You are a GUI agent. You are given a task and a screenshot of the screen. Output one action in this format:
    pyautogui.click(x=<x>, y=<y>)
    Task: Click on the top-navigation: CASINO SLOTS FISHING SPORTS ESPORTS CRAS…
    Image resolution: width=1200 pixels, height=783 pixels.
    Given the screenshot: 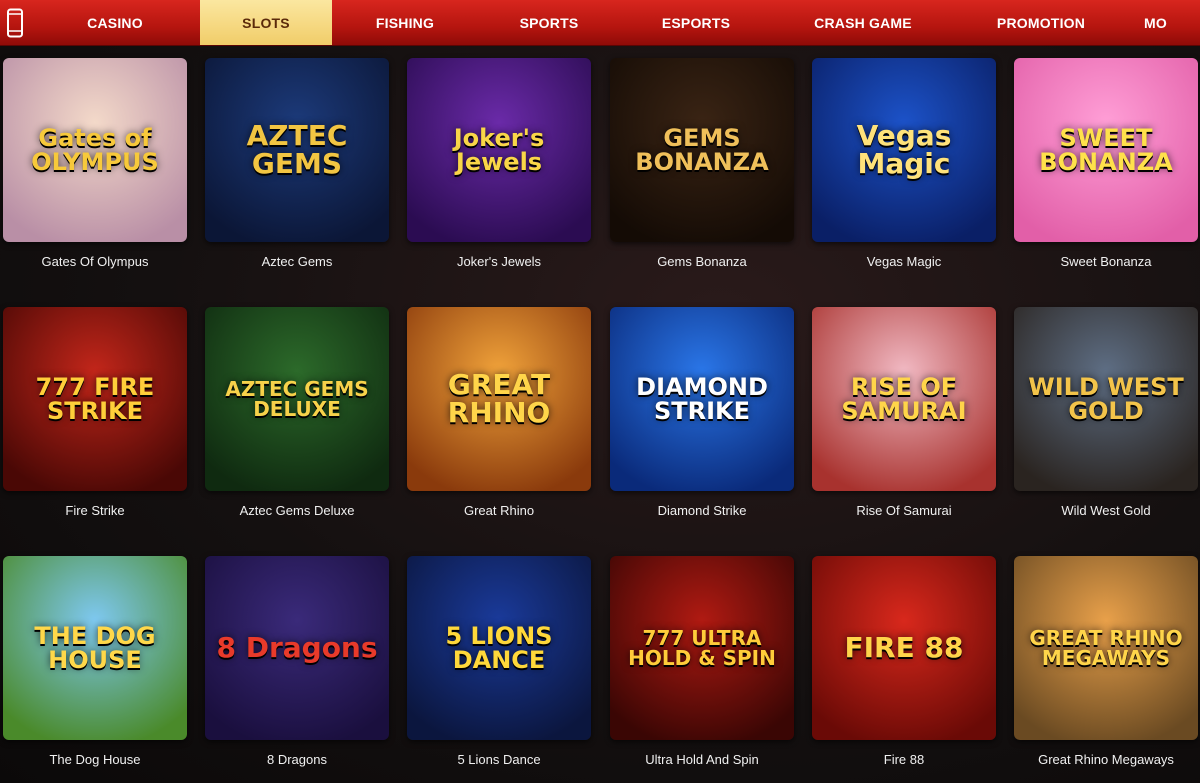 What is the action you would take?
    pyautogui.click(x=600, y=23)
    